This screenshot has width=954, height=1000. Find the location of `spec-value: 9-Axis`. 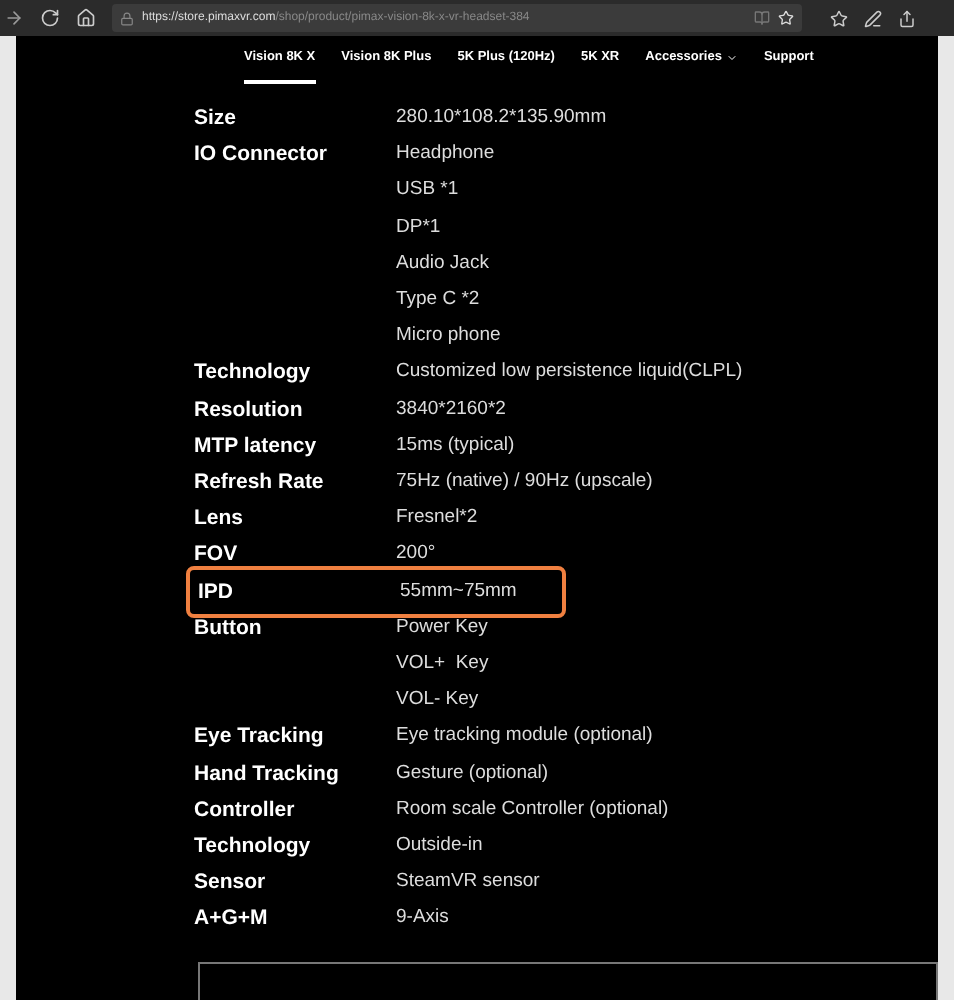

spec-value: 9-Axis is located at coordinates (422, 918).